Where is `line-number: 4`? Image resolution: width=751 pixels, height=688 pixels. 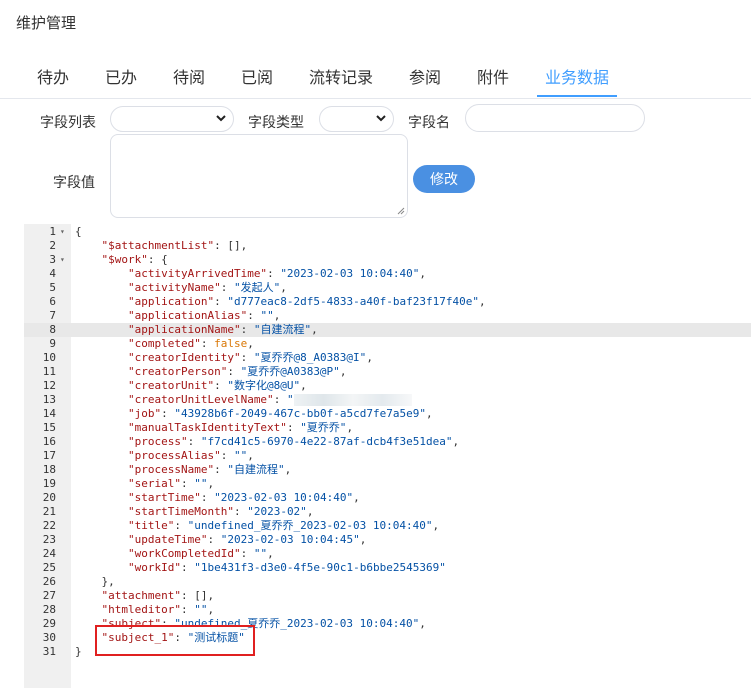 line-number: 4 is located at coordinates (52, 273).